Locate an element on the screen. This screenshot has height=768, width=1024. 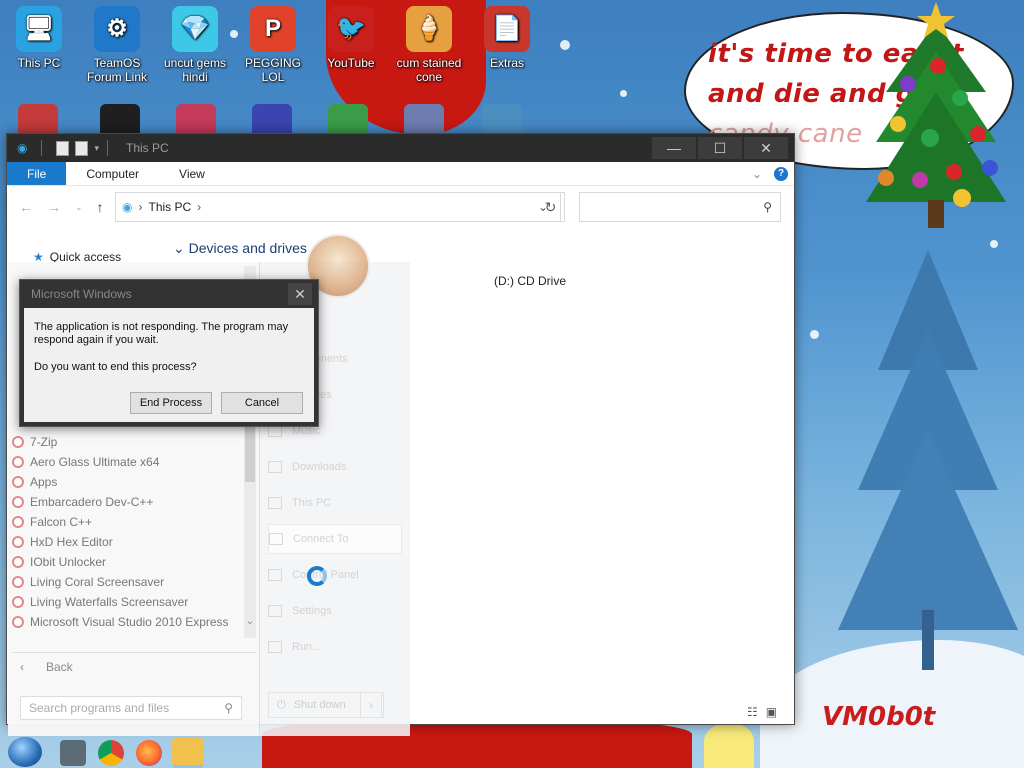
place-item: This PC is located at coordinates (335, 503).